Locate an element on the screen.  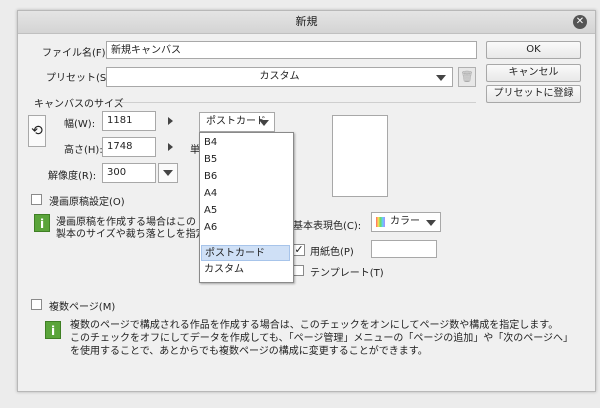
height-label: 高さ(H): is located at coordinates (83, 150).